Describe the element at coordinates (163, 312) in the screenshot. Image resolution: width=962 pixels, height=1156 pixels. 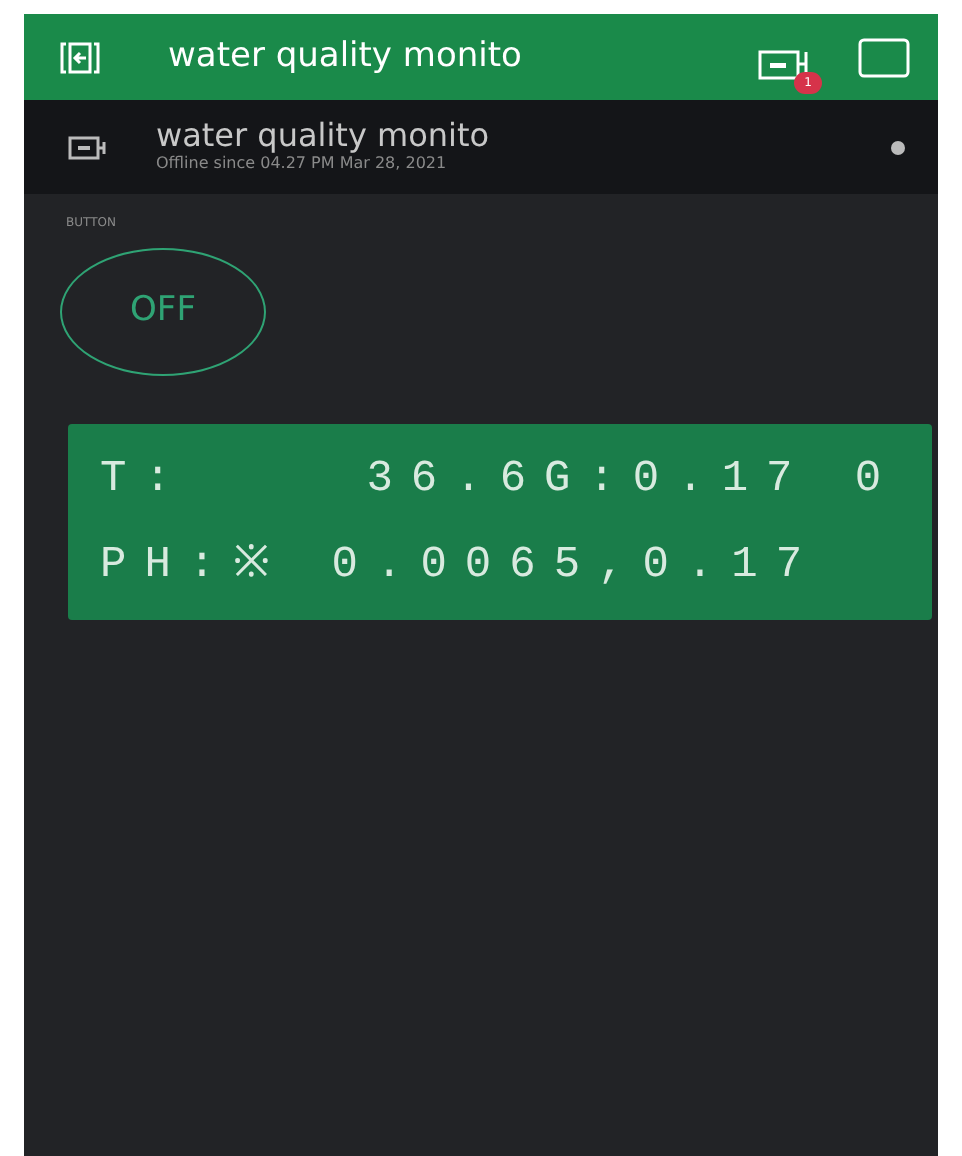
I see `toggle-button: OFF` at that location.